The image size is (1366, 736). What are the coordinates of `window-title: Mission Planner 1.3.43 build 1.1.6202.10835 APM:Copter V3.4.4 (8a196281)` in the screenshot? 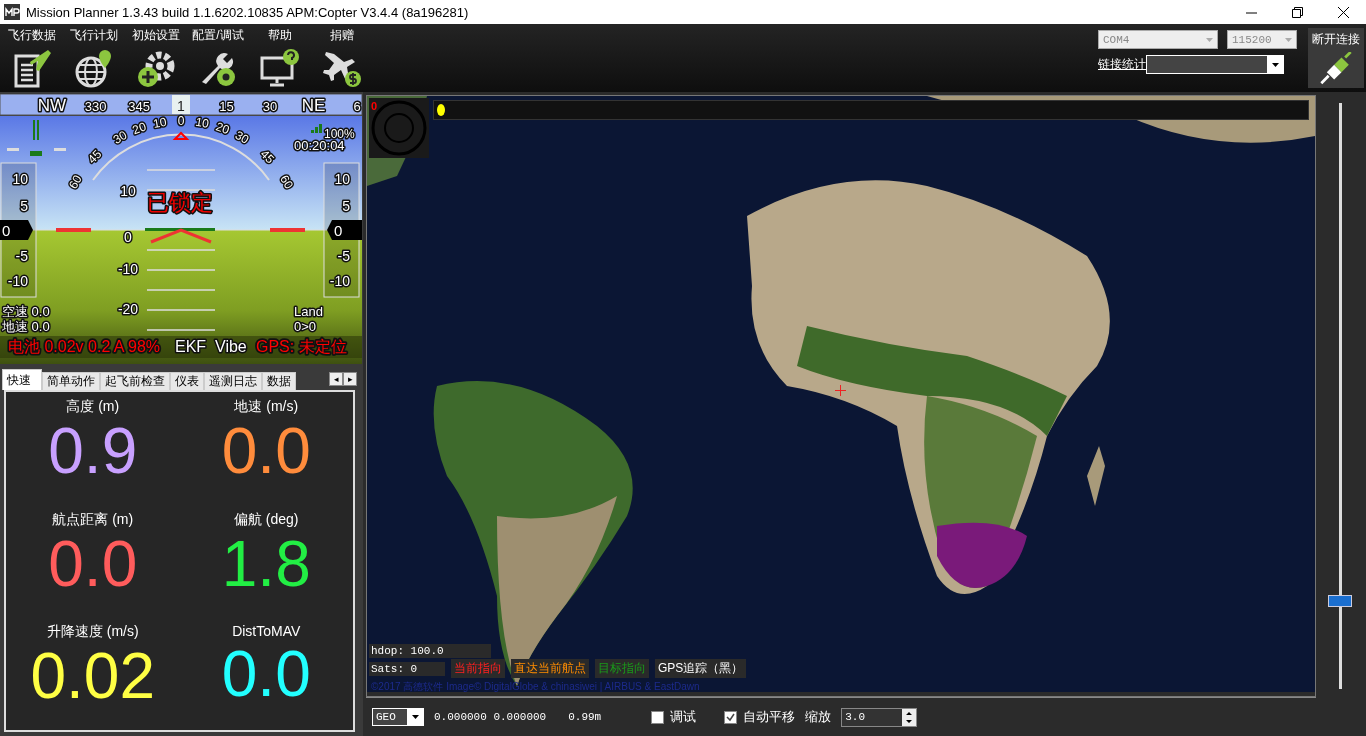 It's located at (248, 12).